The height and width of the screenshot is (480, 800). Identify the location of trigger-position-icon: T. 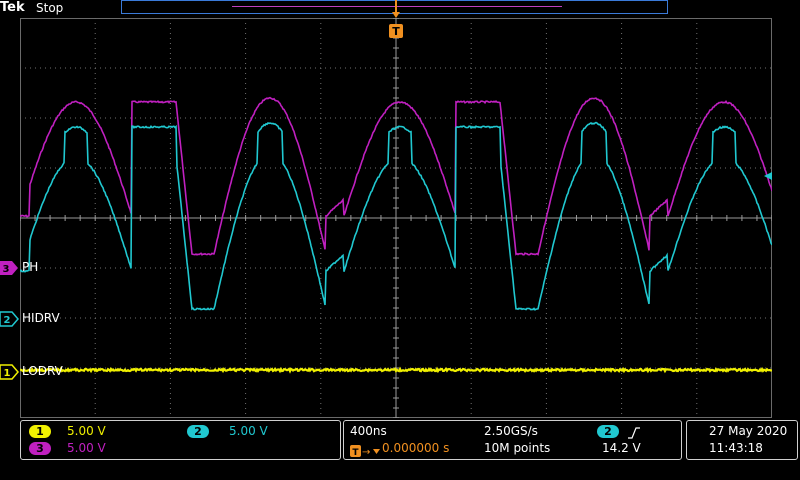
(396, 20).